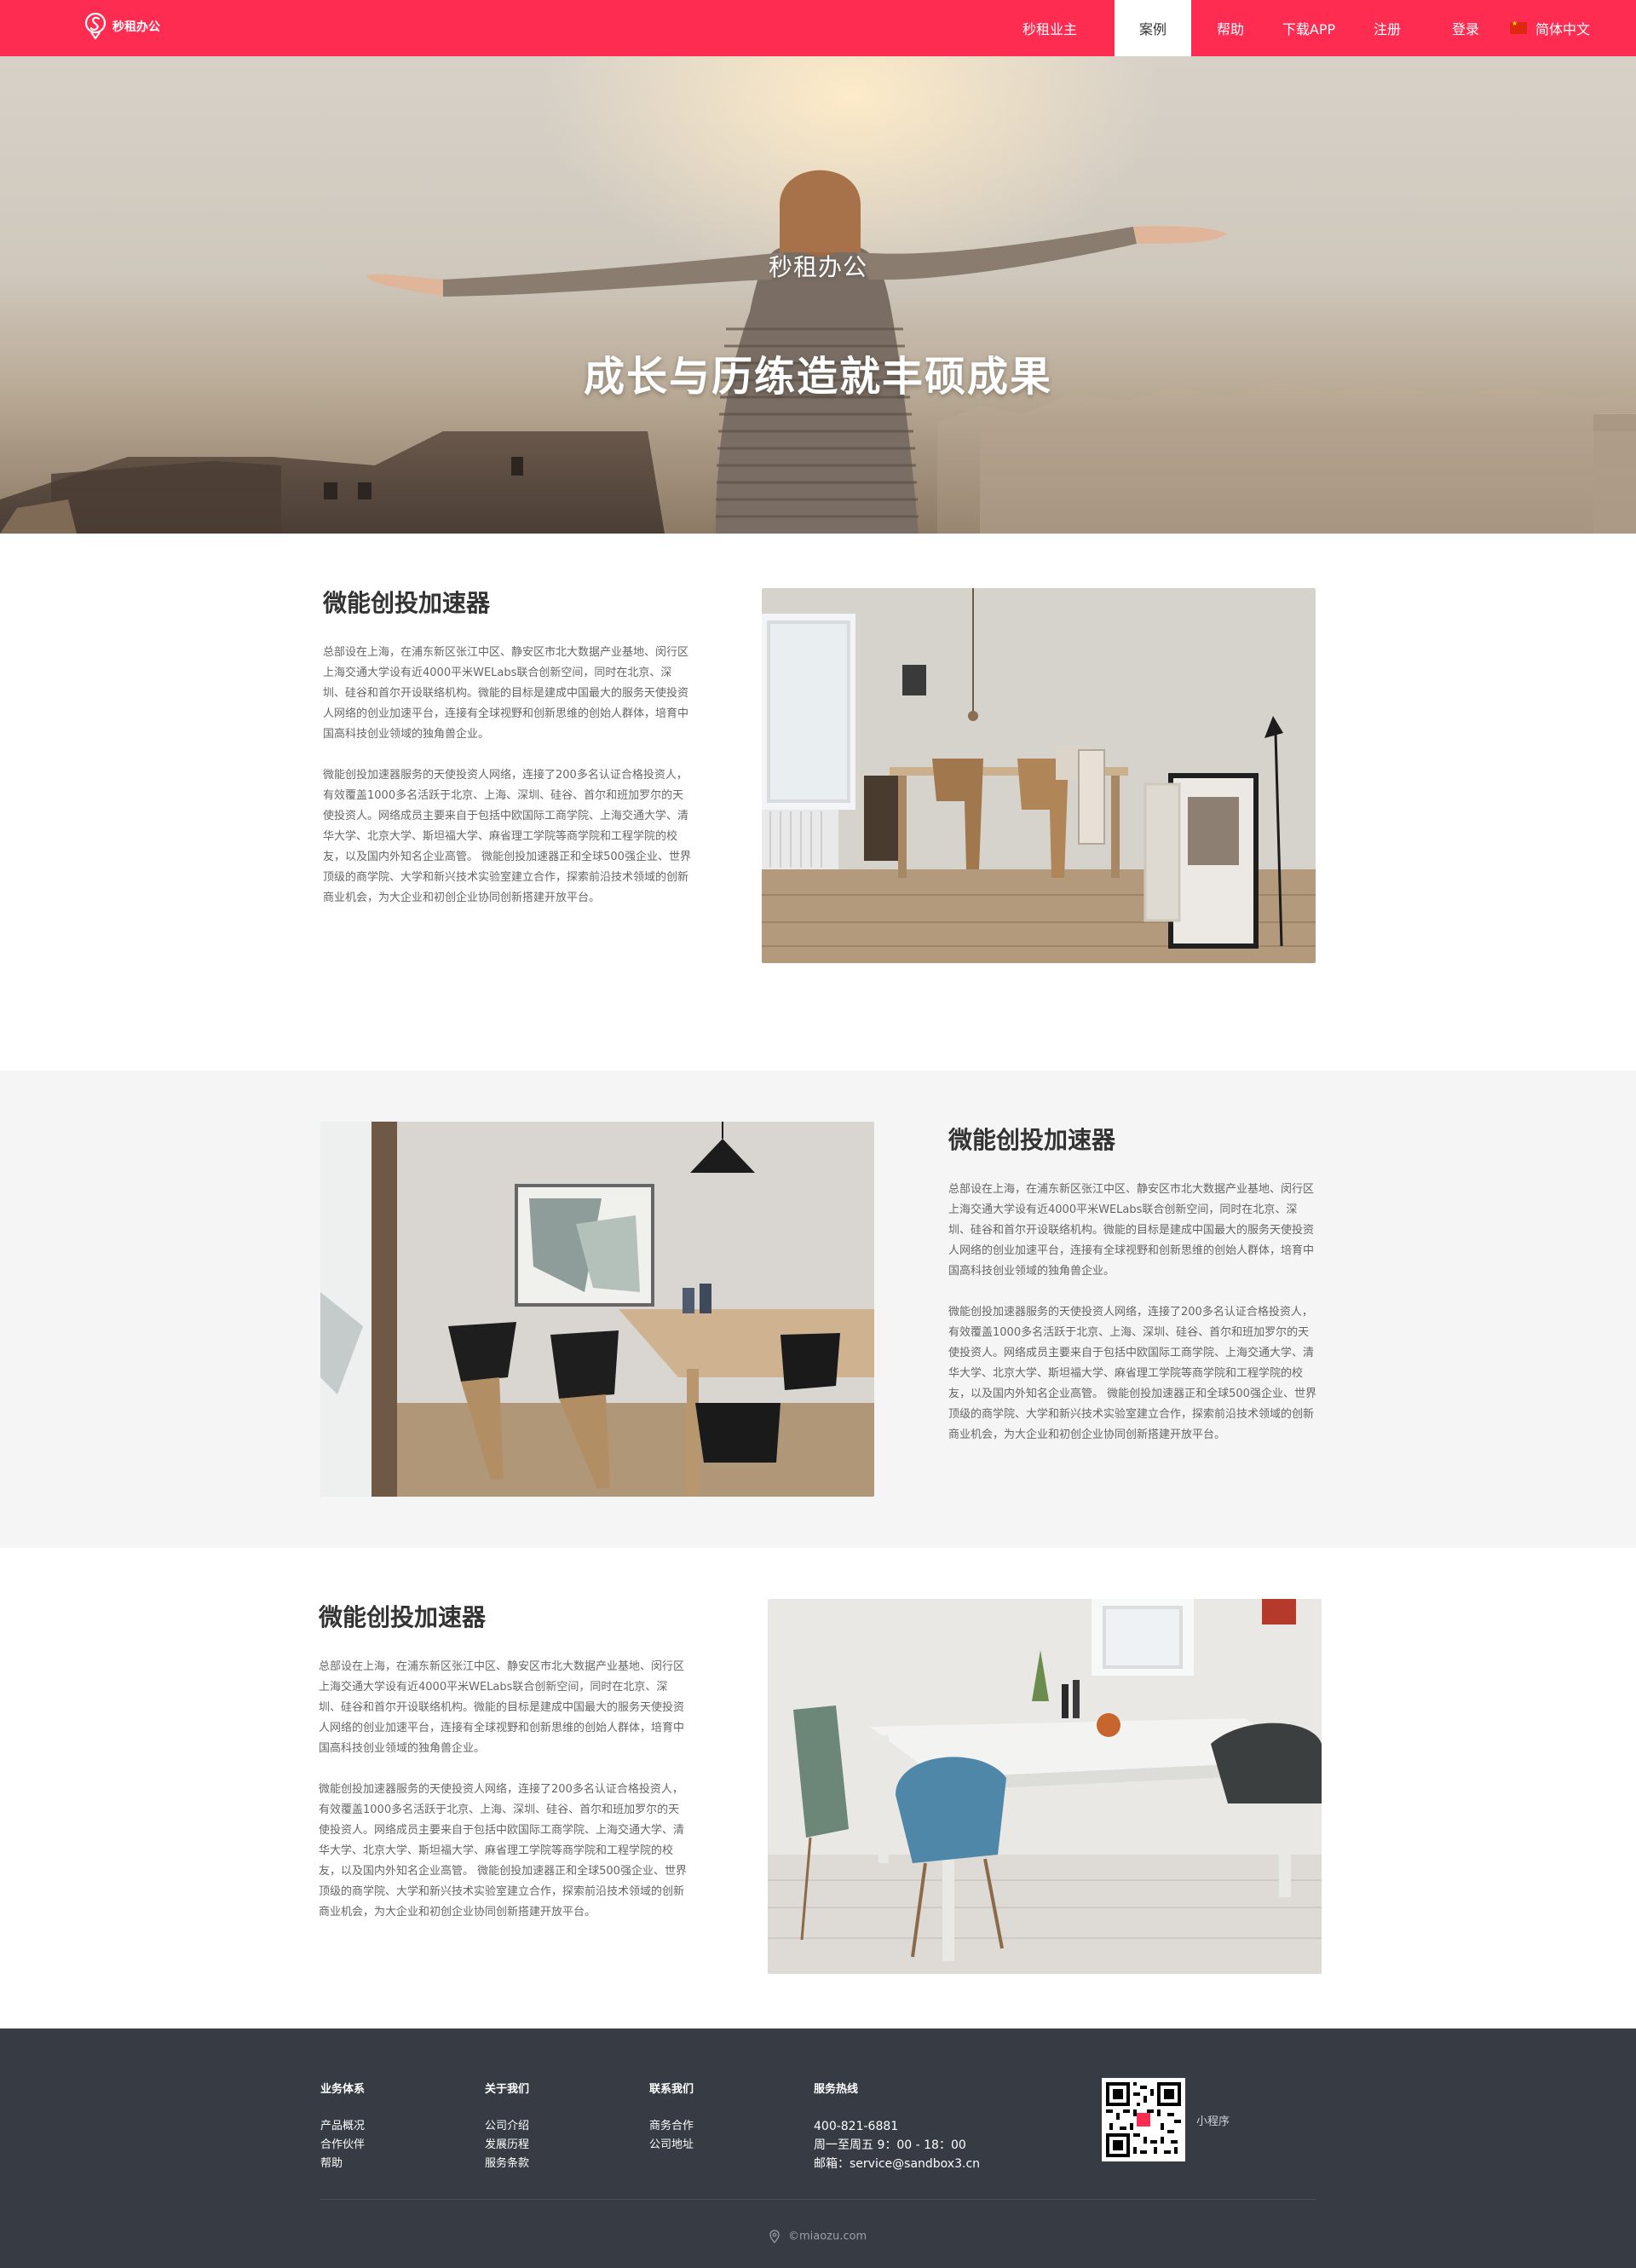 The height and width of the screenshot is (2268, 1636). I want to click on nav-menu: 秒租业主 案例 帮助 下载APP 注册 登录 简体中文, so click(1320, 28).